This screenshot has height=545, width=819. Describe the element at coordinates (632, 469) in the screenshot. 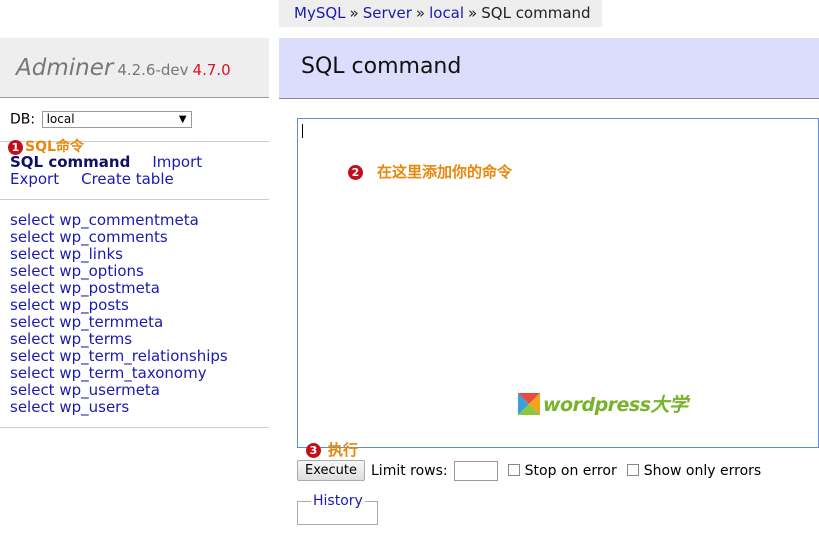

I see `show-only-errors-checkbox` at that location.